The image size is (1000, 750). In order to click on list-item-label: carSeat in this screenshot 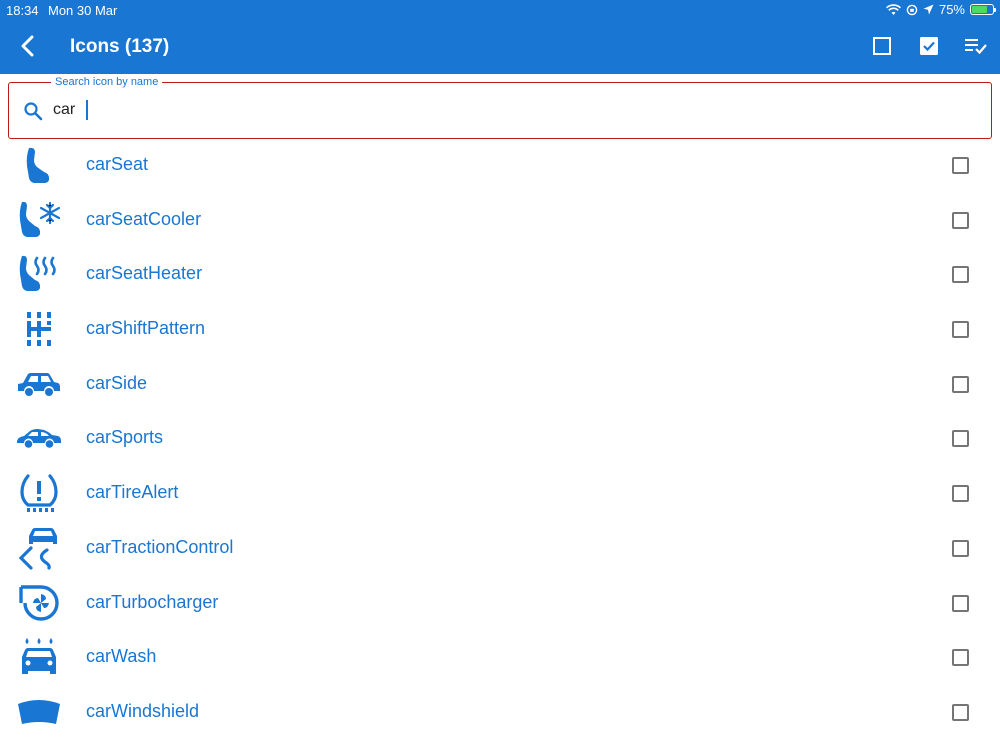, I will do `click(117, 164)`.